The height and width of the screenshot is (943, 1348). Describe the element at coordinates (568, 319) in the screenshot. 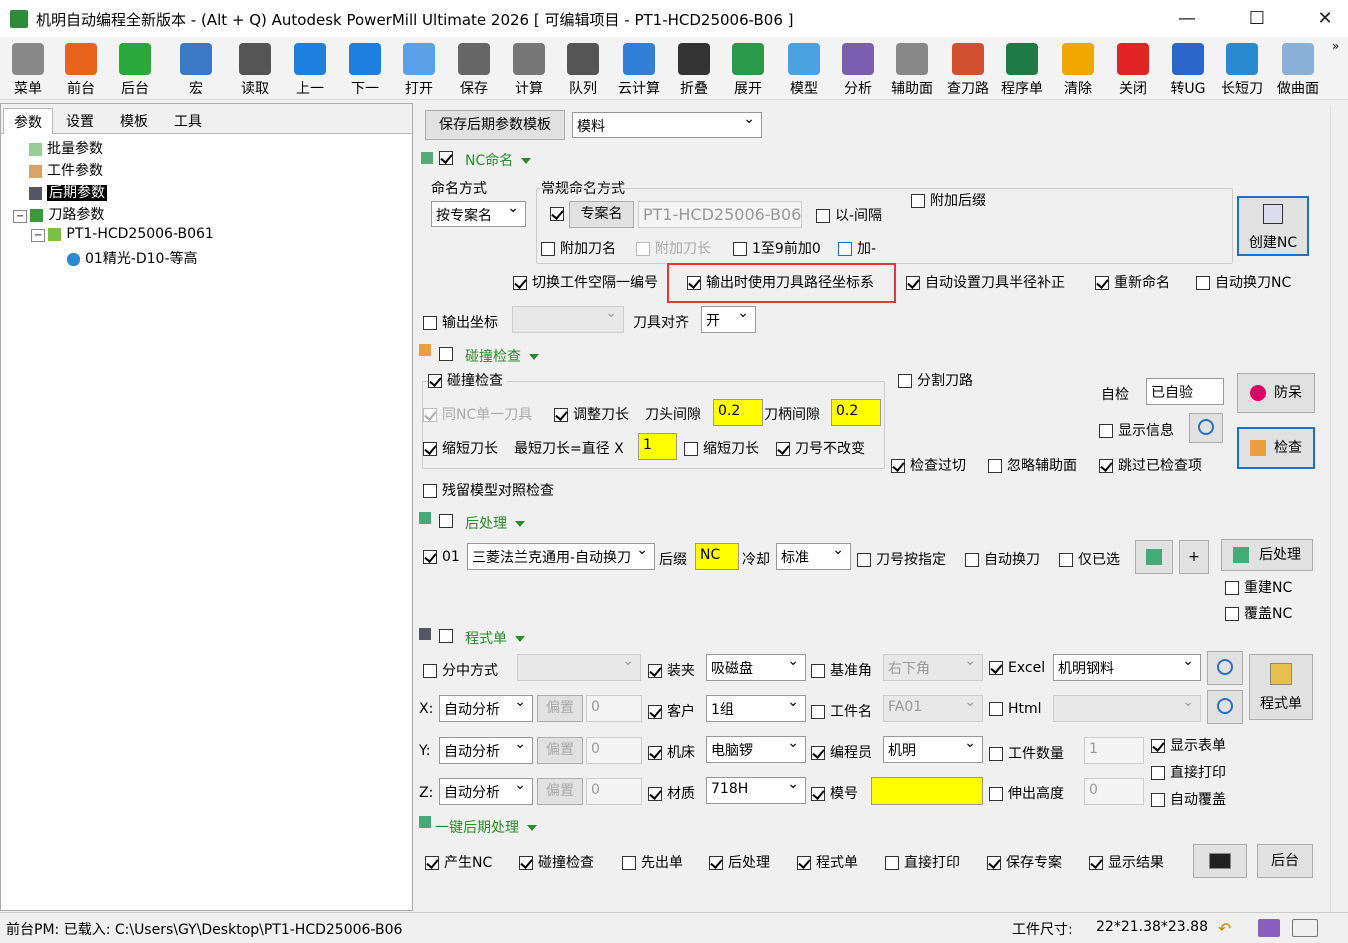

I see `output-coord-select` at that location.